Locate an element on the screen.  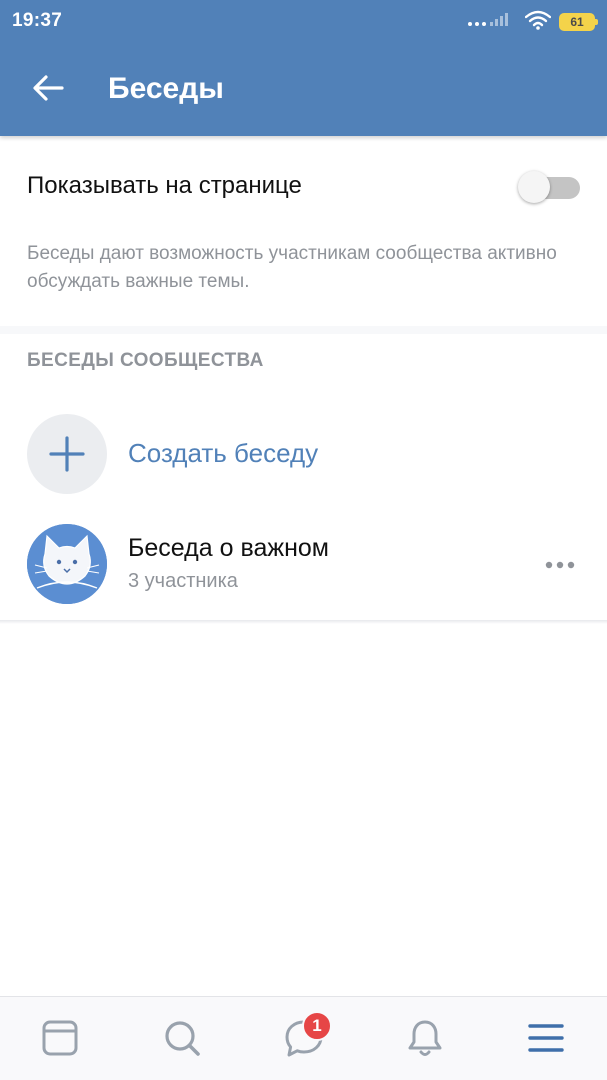
back-button is located at coordinates (48, 90).